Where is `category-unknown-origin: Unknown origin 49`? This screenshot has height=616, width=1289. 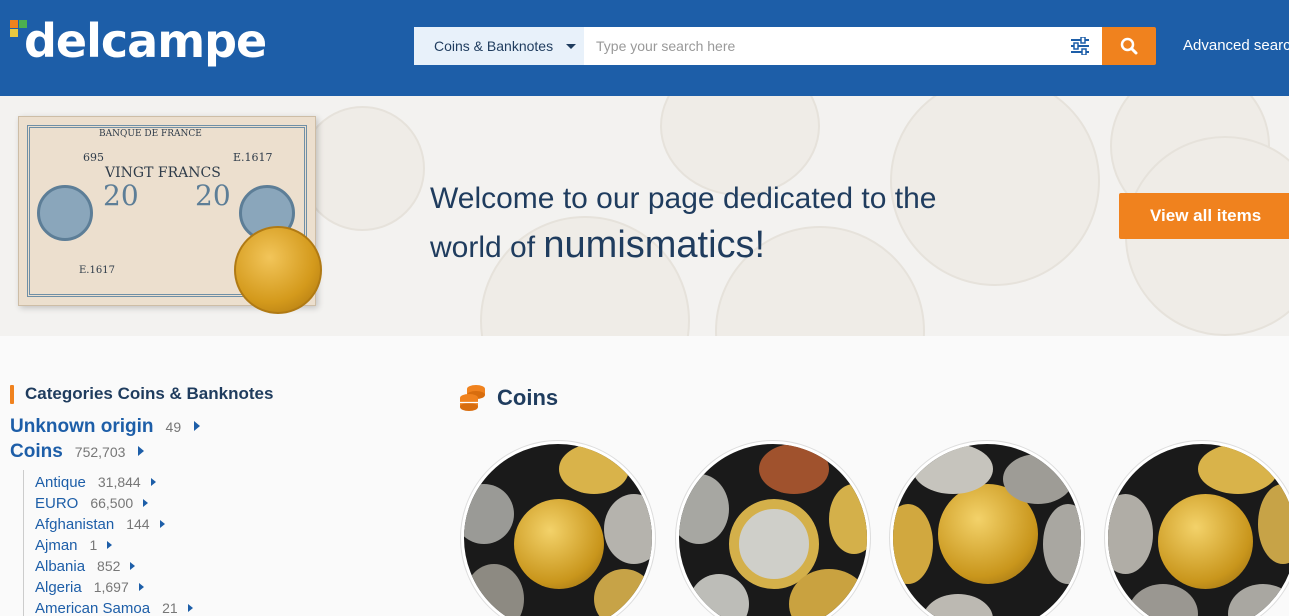 category-unknown-origin: Unknown origin 49 is located at coordinates (105, 427).